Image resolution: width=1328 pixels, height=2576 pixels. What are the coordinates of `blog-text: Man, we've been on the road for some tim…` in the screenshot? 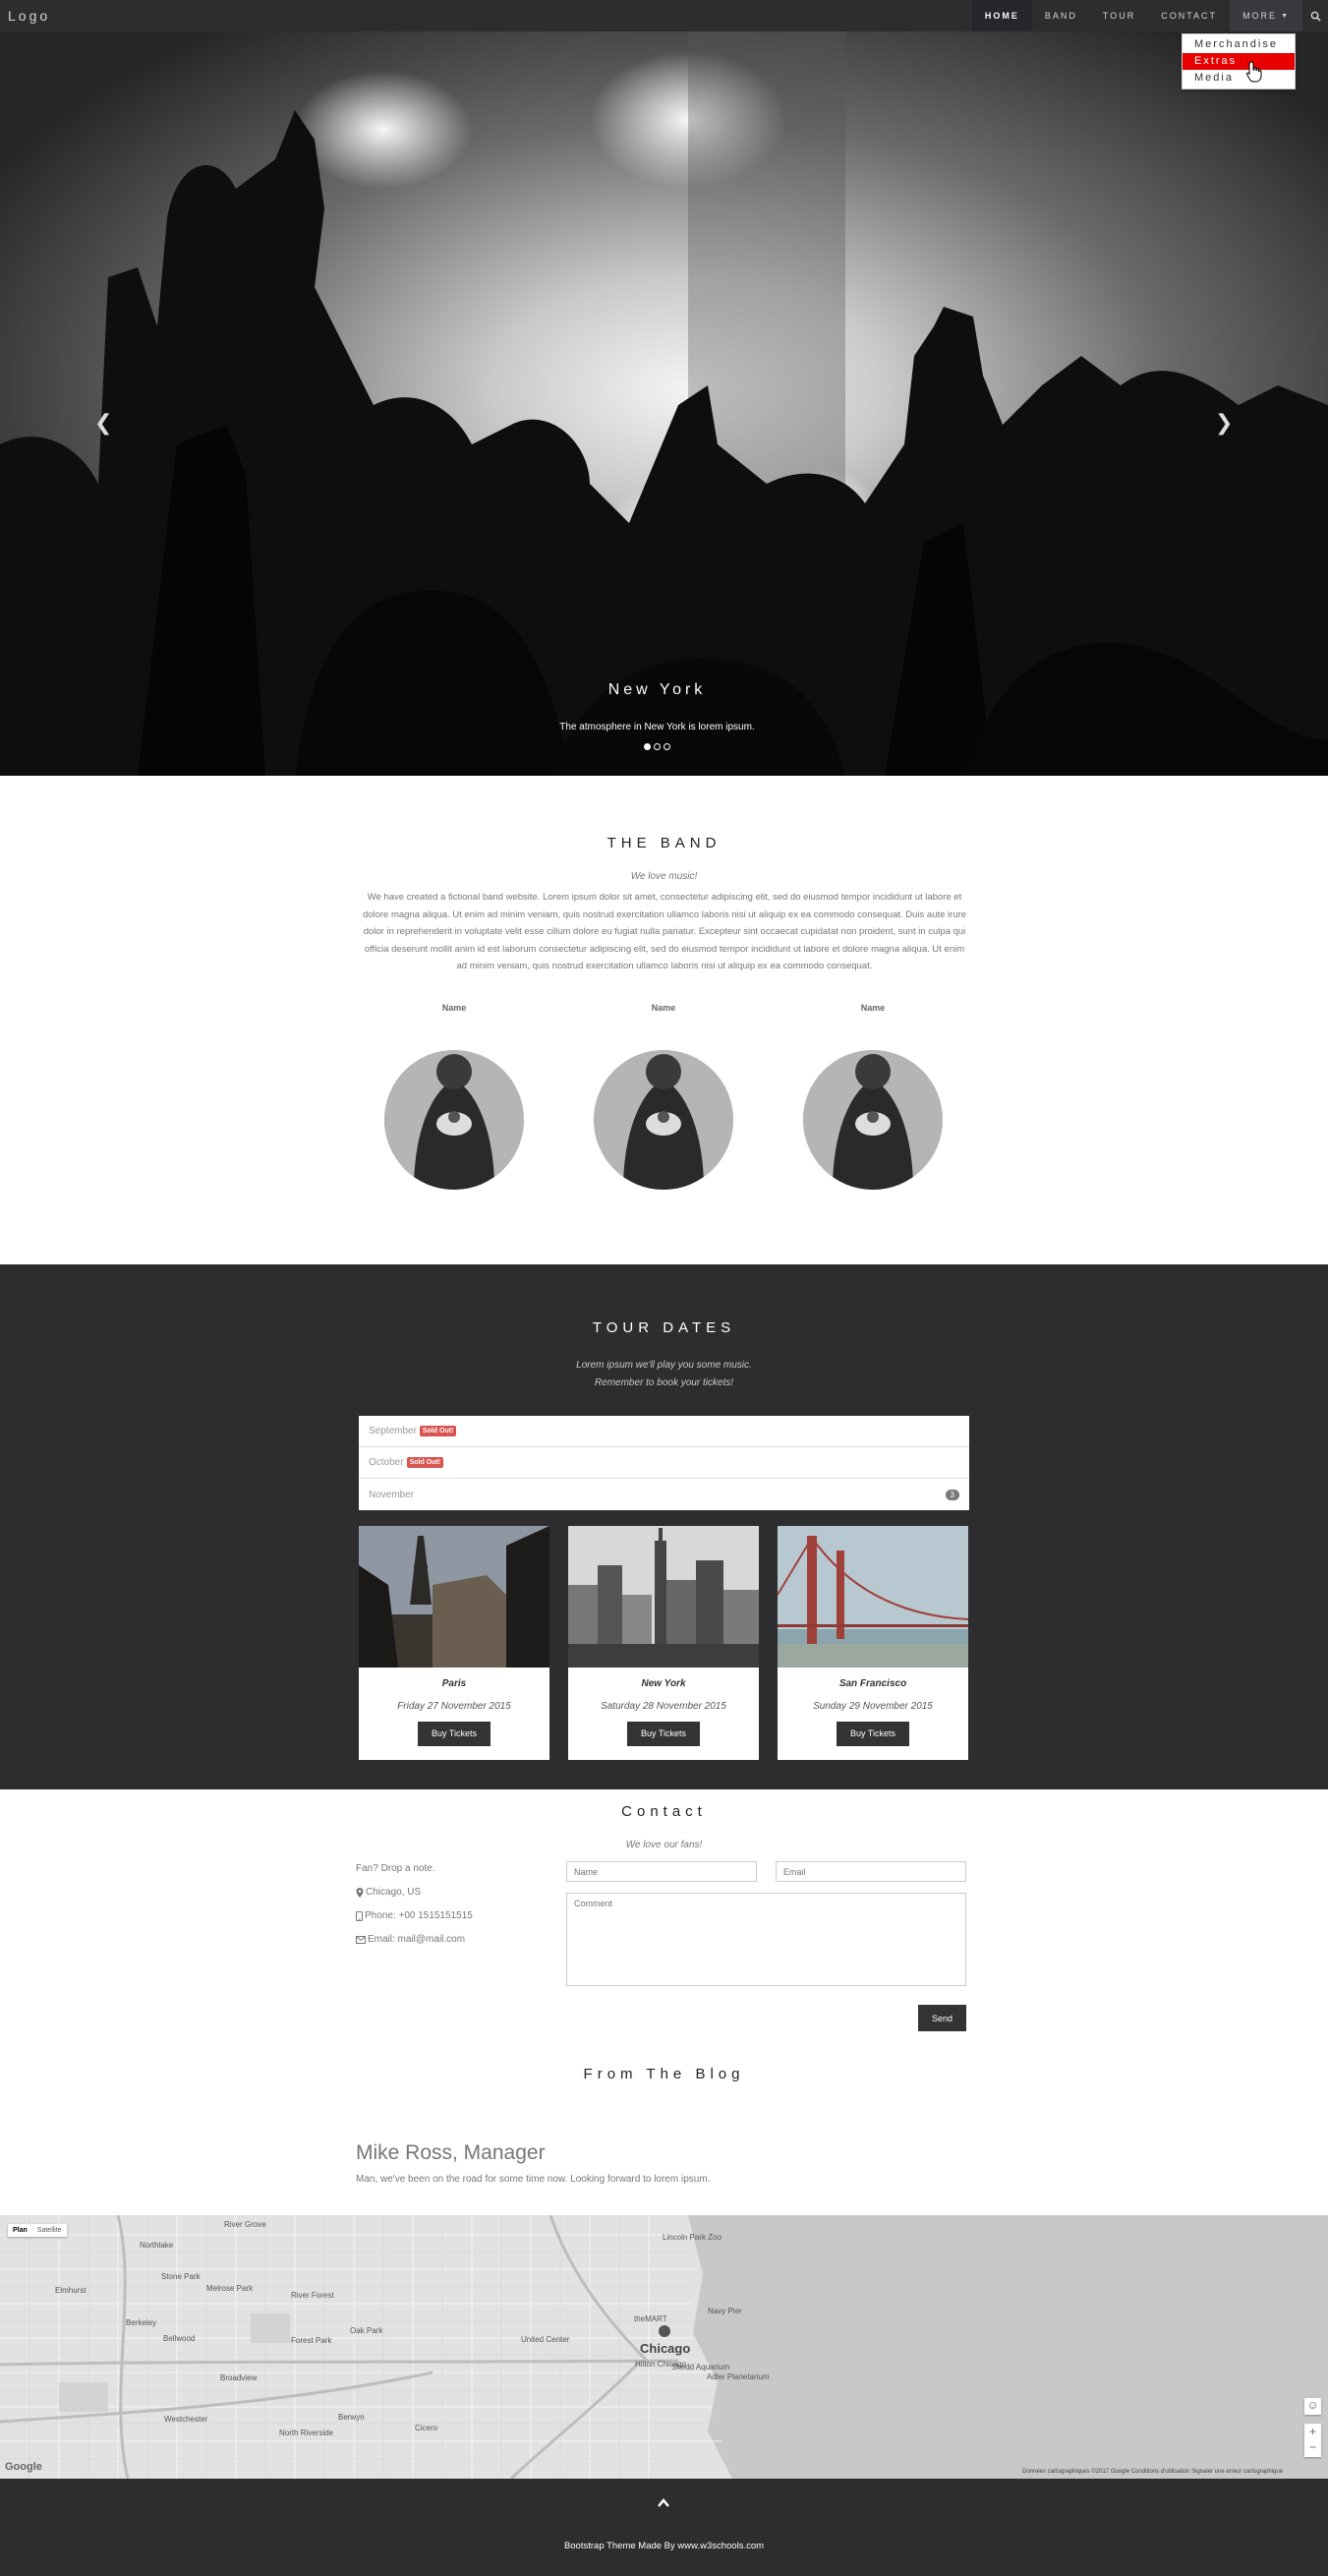 It's located at (533, 2179).